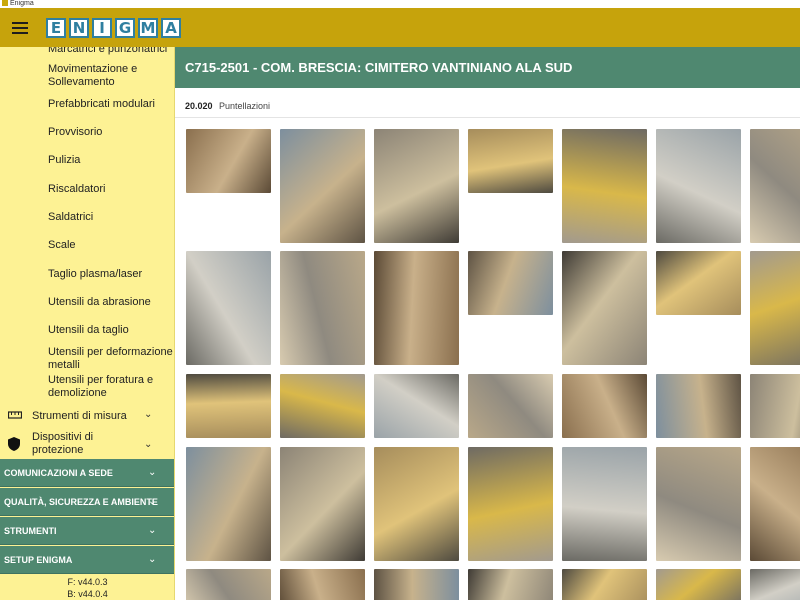  What do you see at coordinates (22, 3) in the screenshot?
I see `window-title: Enigma` at bounding box center [22, 3].